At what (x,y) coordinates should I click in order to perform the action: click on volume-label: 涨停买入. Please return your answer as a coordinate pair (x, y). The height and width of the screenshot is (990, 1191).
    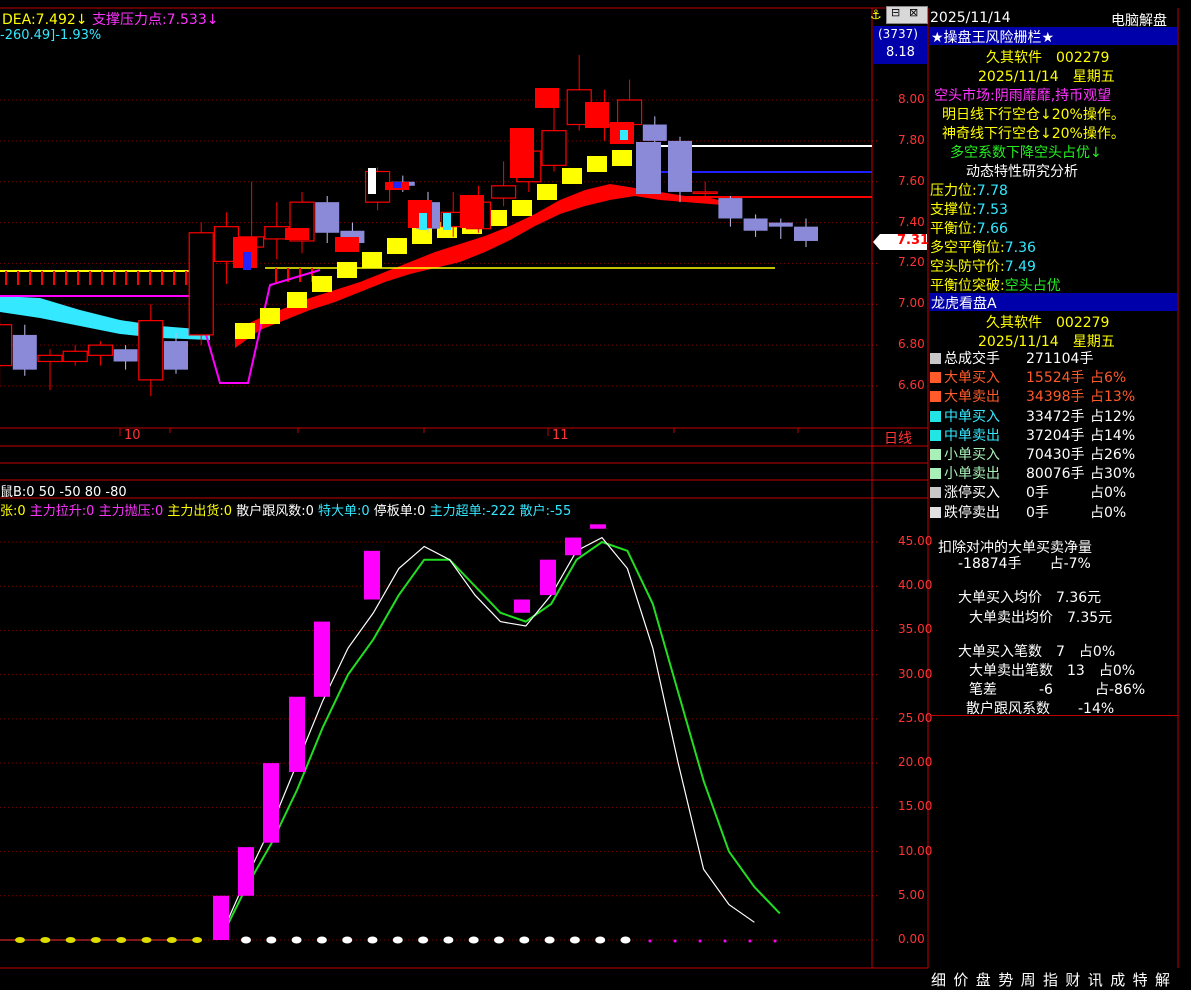
    Looking at the image, I should click on (972, 493).